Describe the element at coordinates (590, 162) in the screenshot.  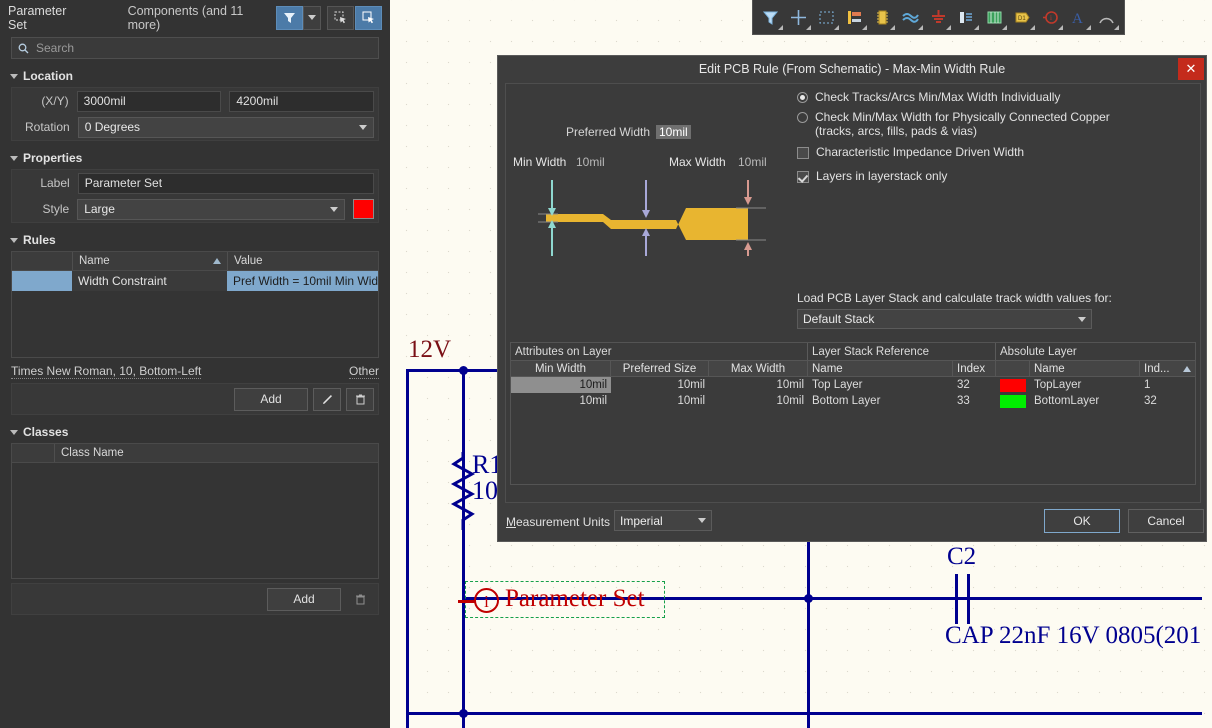
I see `min-width-input: 10mil` at that location.